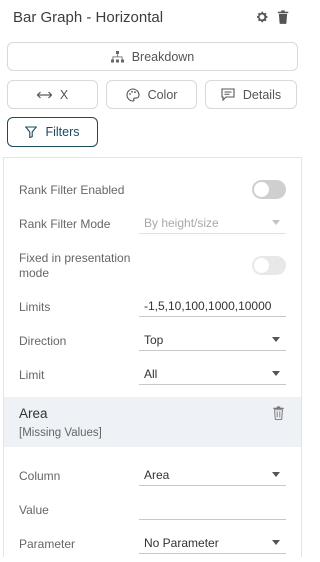 The width and height of the screenshot is (320, 562). I want to click on color-label: Color, so click(162, 94).